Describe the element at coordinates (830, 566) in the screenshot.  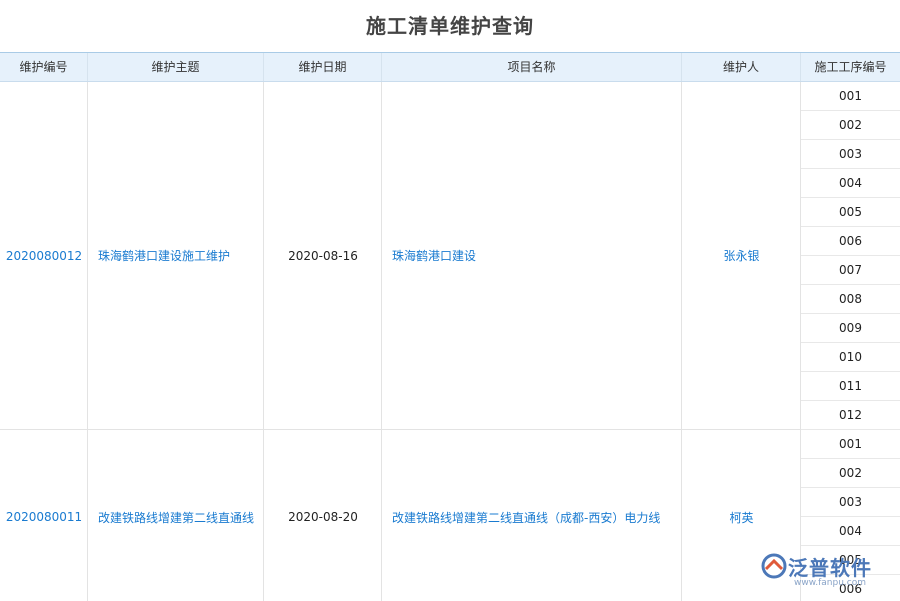
I see `watermark-brand: 泛普软件` at that location.